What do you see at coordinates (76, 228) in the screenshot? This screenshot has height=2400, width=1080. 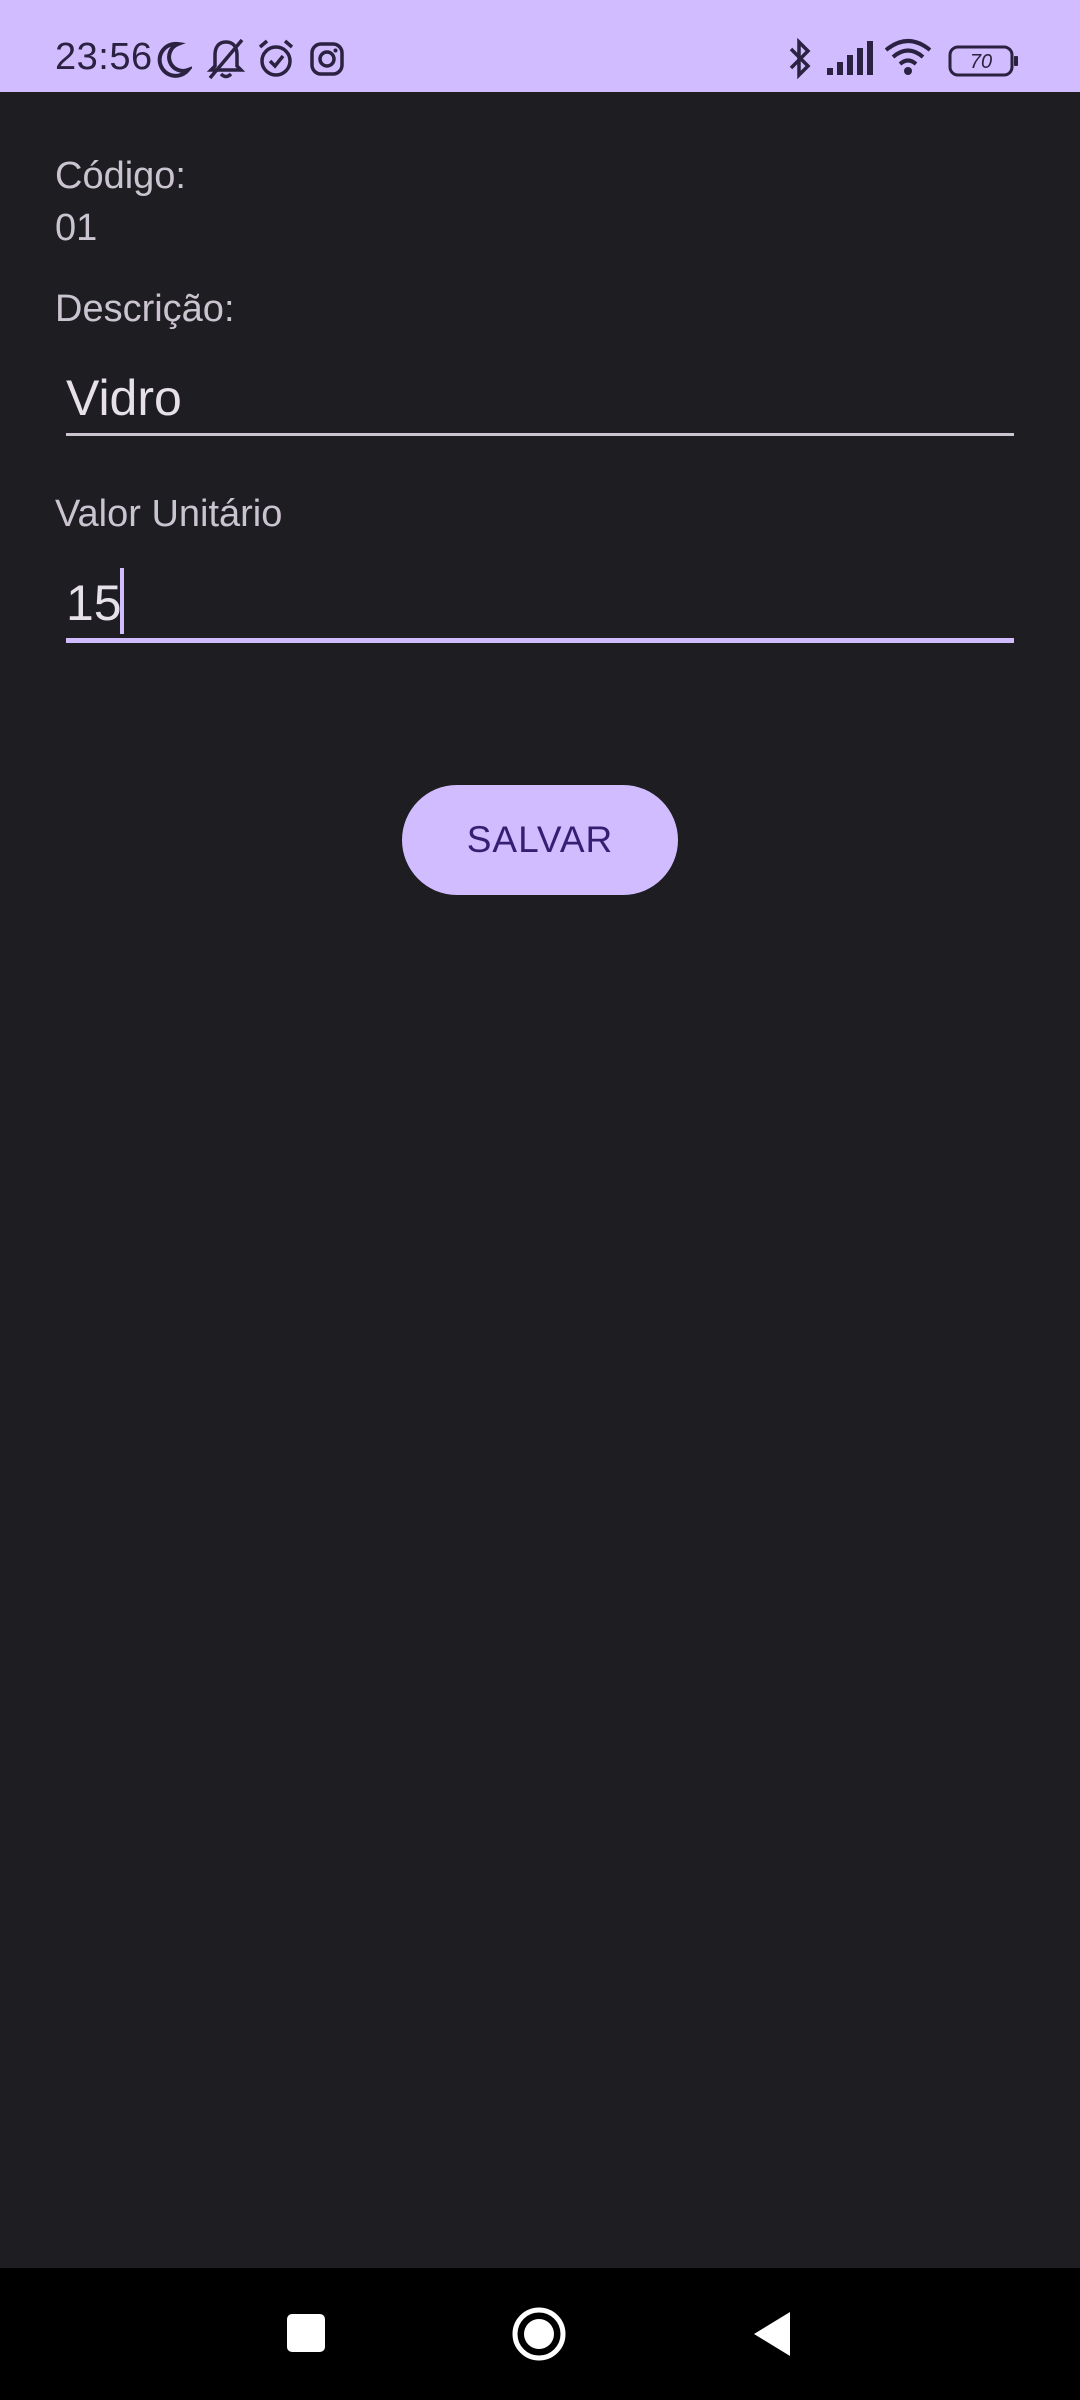 I see `codigo-value: 01` at bounding box center [76, 228].